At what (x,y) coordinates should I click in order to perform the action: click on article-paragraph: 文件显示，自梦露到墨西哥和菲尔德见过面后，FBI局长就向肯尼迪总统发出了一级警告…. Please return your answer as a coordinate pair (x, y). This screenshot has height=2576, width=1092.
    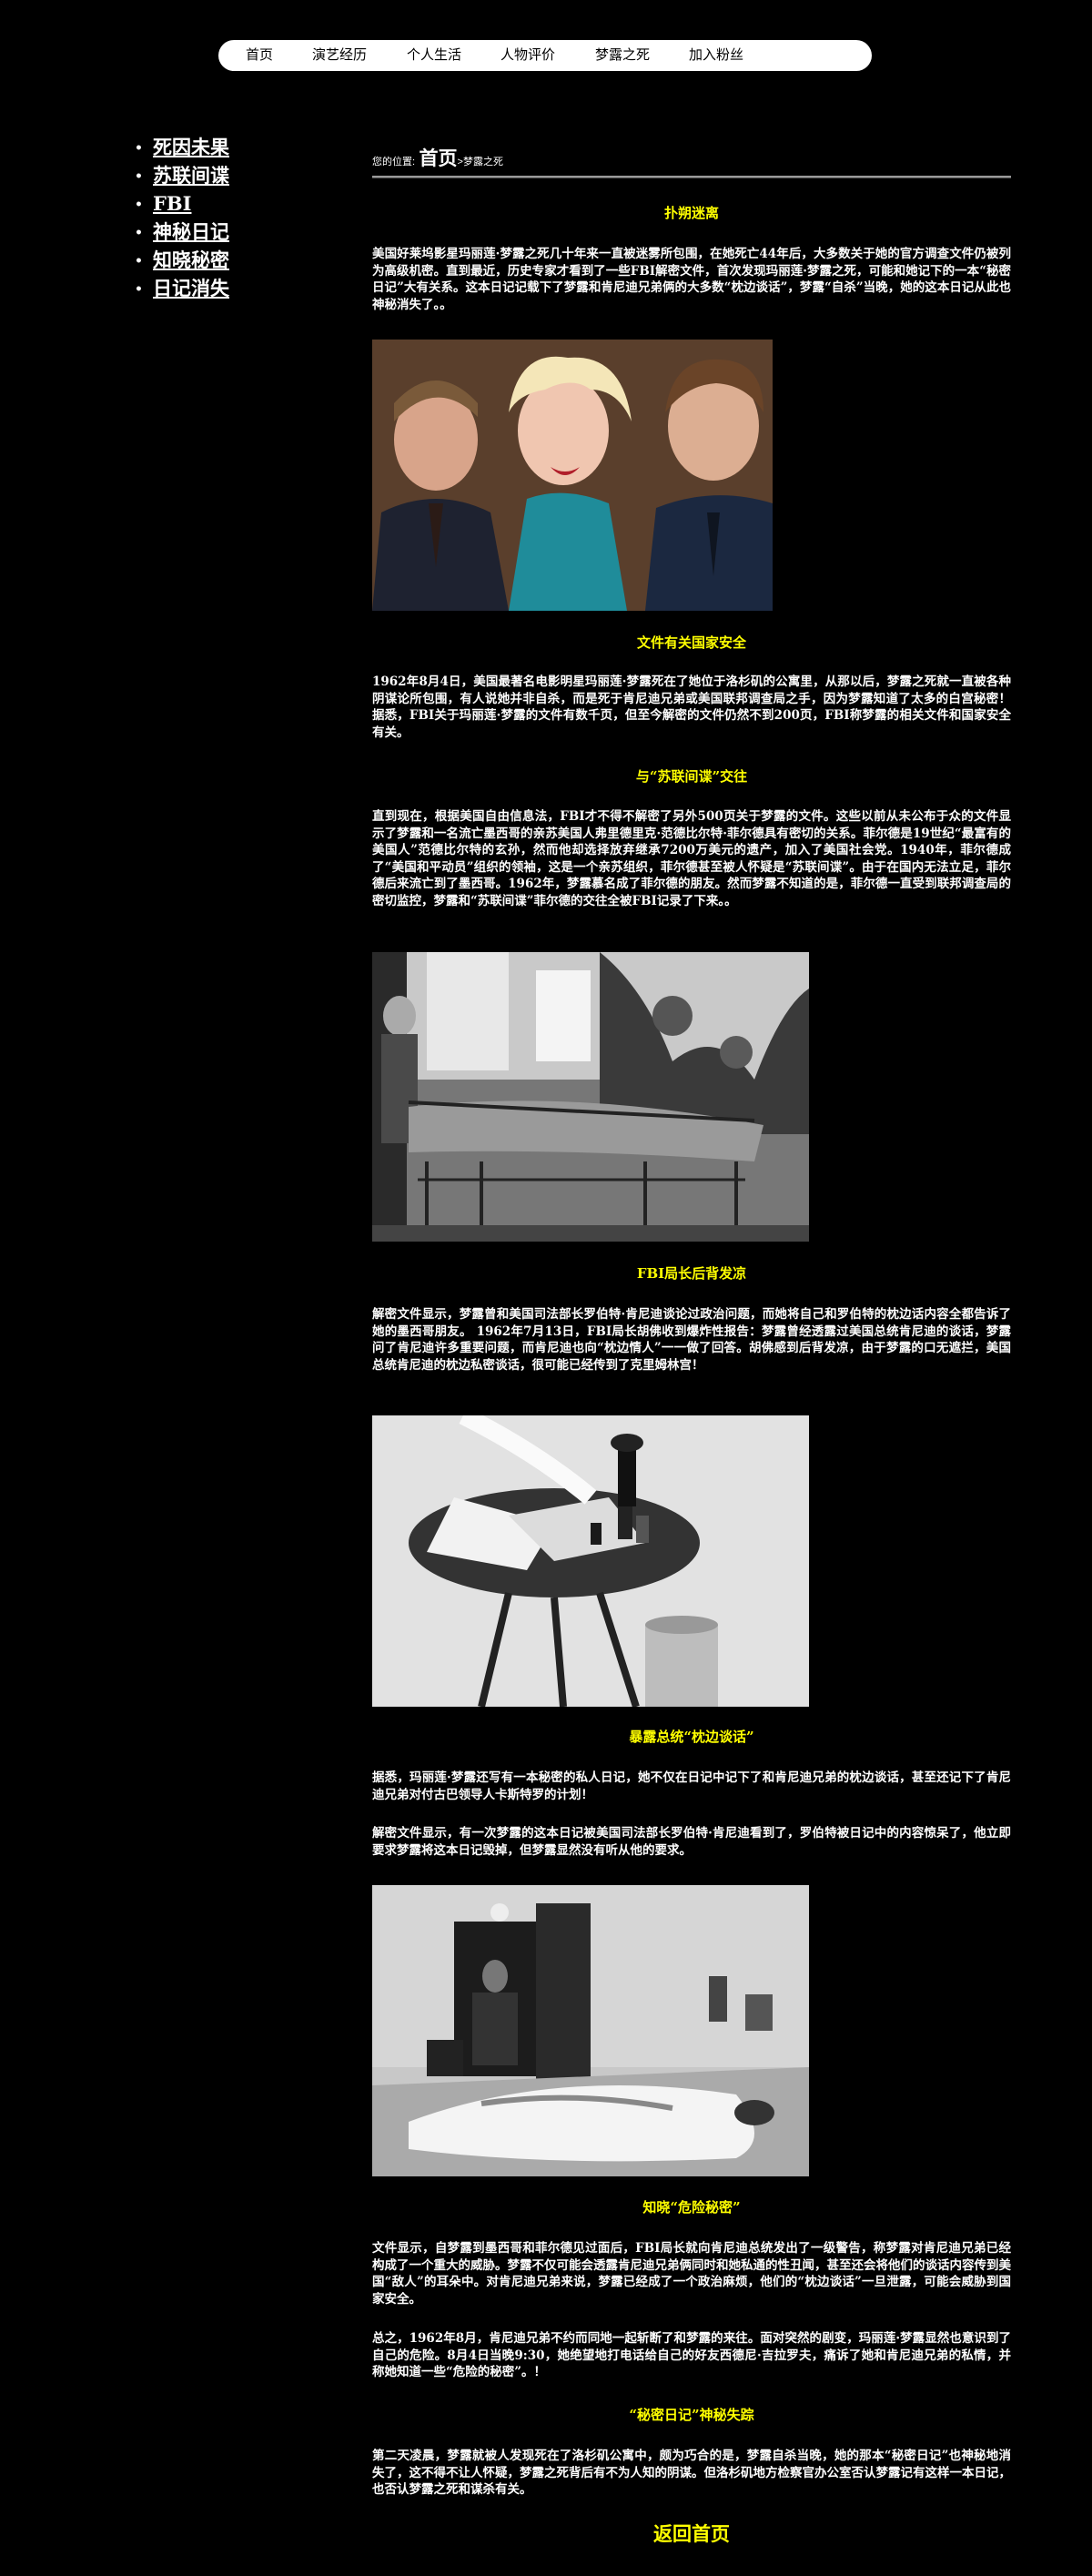
    Looking at the image, I should click on (691, 2274).